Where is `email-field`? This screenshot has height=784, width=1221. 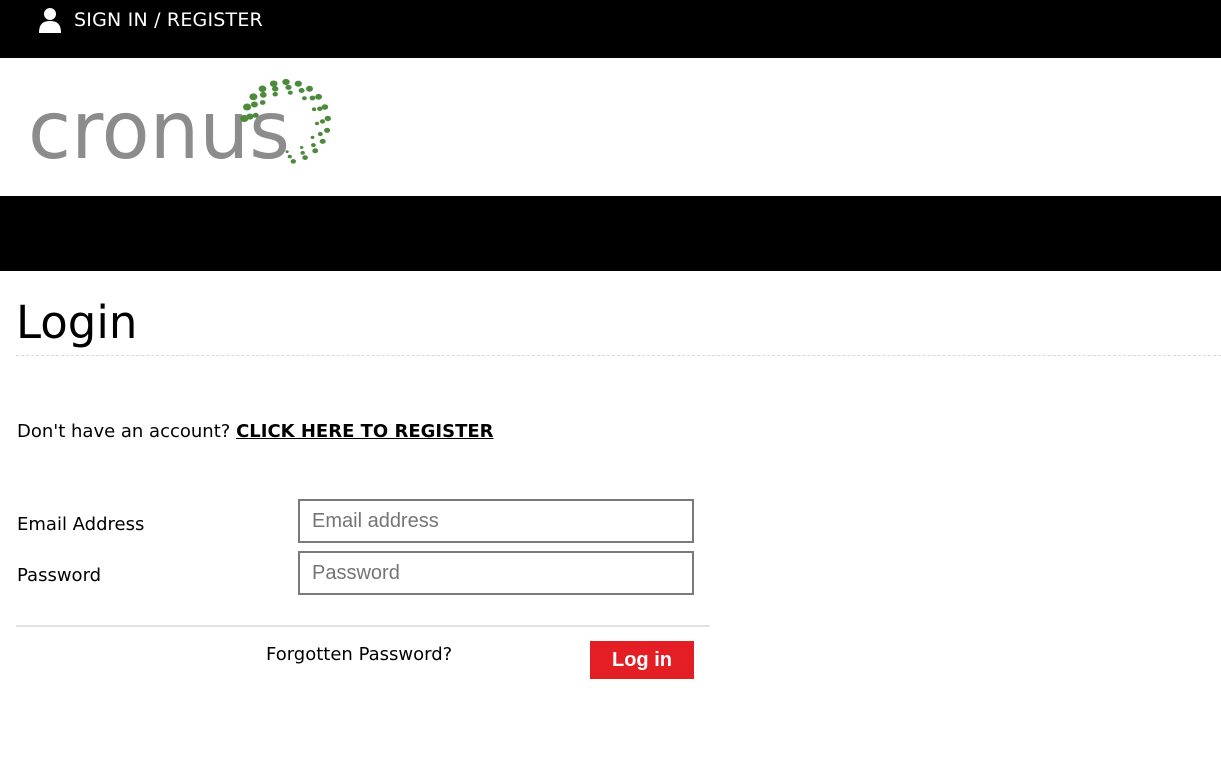 email-field is located at coordinates (496, 521).